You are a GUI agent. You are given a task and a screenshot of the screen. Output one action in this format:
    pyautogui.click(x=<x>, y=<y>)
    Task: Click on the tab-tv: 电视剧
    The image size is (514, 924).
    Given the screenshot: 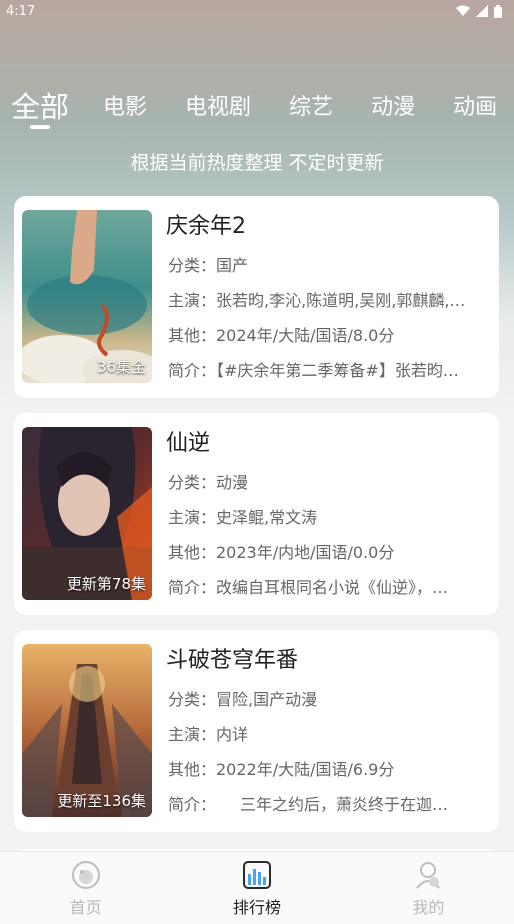 What is the action you would take?
    pyautogui.click(x=218, y=105)
    